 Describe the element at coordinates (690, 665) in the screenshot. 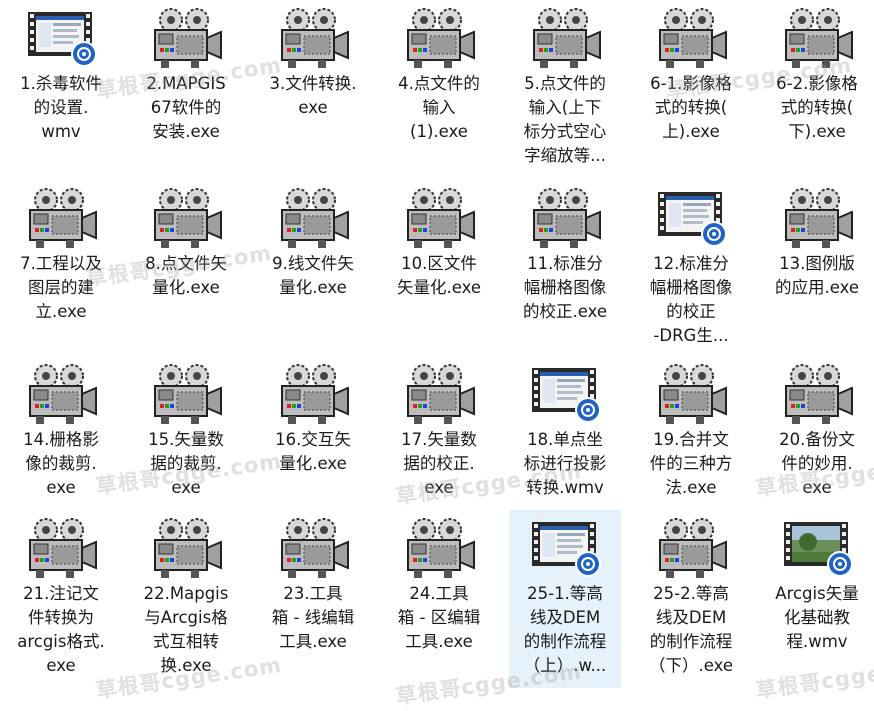

I see `file-name-line: （下）.exe` at that location.